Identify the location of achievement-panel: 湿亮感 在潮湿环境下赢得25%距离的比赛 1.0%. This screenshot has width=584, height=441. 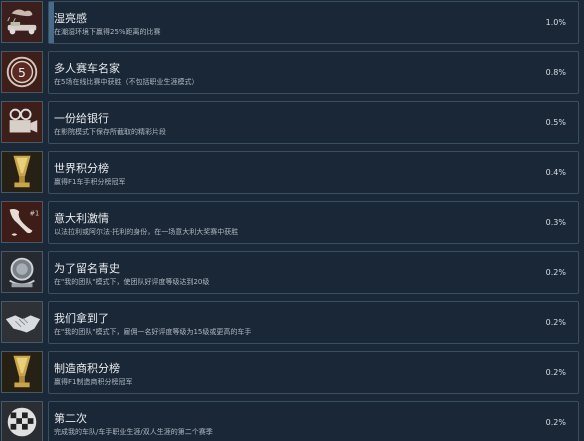
(313, 22).